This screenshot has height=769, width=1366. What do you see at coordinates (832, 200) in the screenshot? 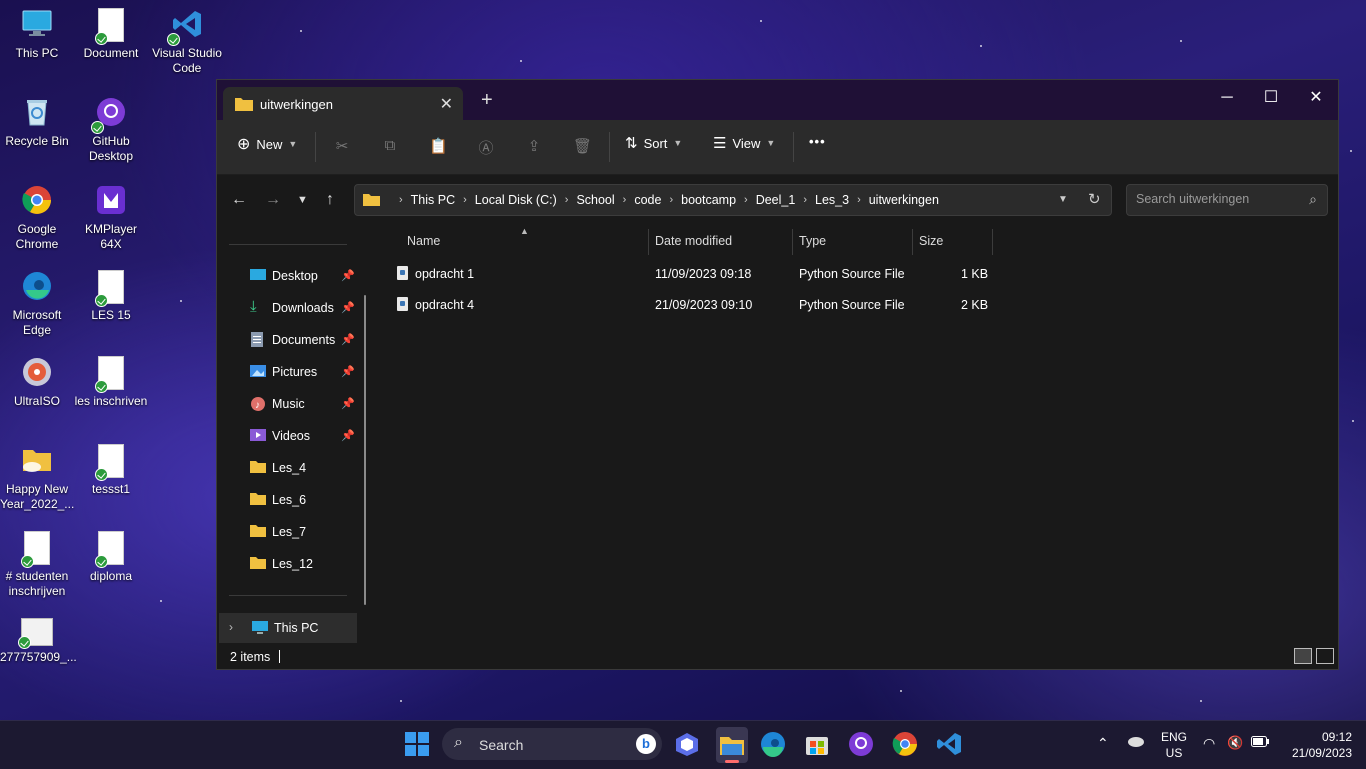
I see `breadcrumb-les-3: Les_3` at bounding box center [832, 200].